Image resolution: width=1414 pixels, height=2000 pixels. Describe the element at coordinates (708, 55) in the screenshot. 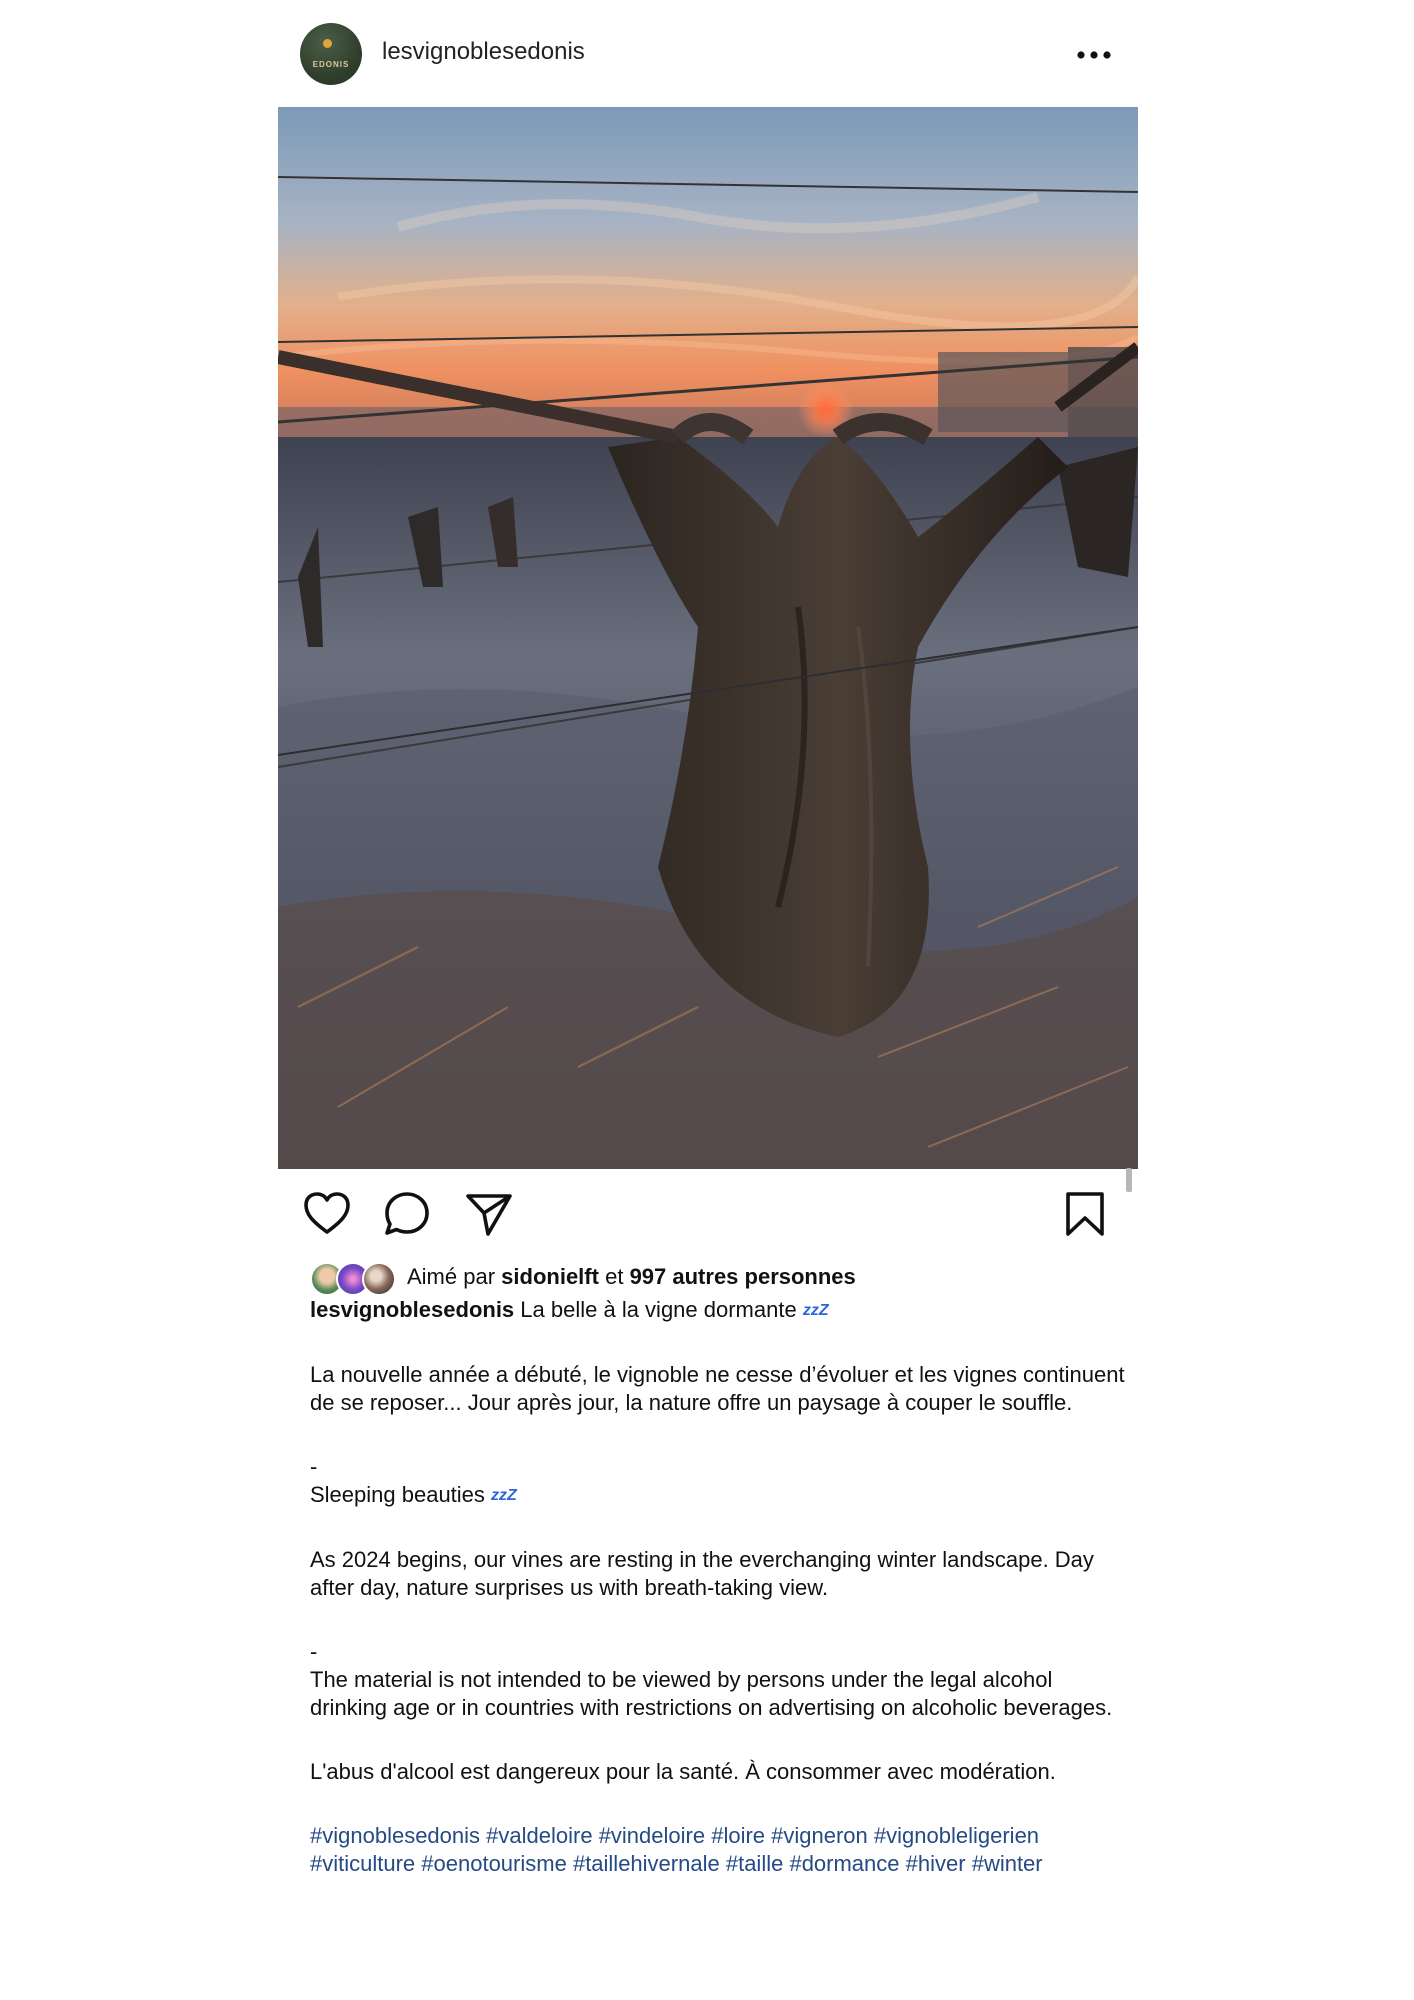

I see `post-header: EDONIS lesvignoblesedonis` at that location.